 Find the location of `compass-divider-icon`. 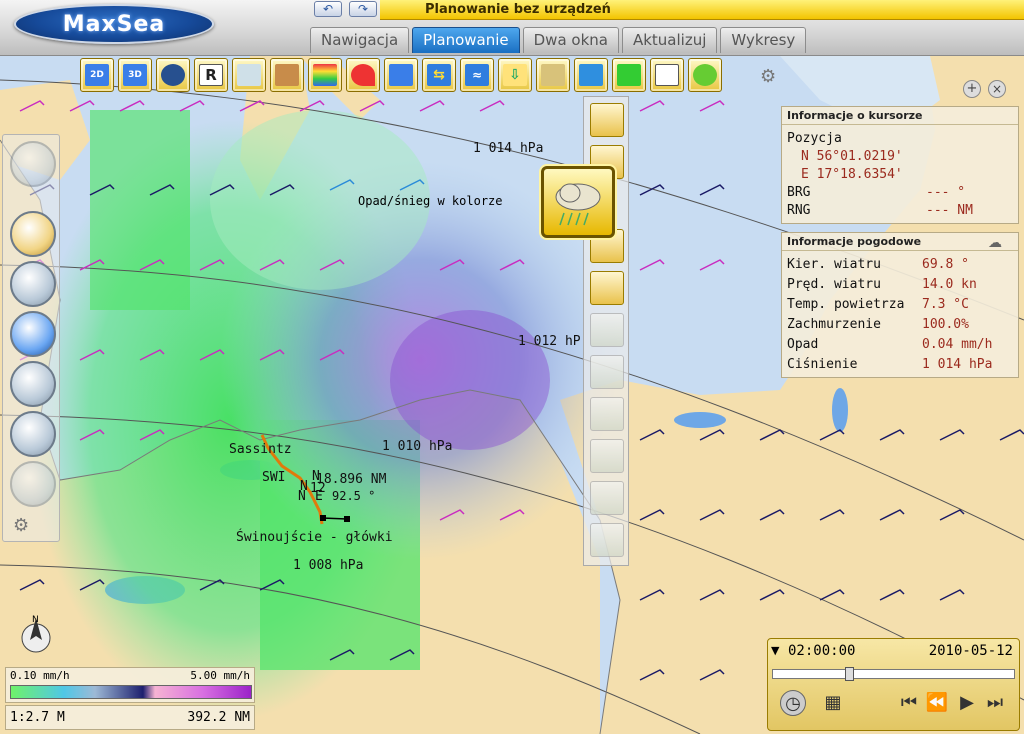

compass-divider-icon is located at coordinates (33, 284).